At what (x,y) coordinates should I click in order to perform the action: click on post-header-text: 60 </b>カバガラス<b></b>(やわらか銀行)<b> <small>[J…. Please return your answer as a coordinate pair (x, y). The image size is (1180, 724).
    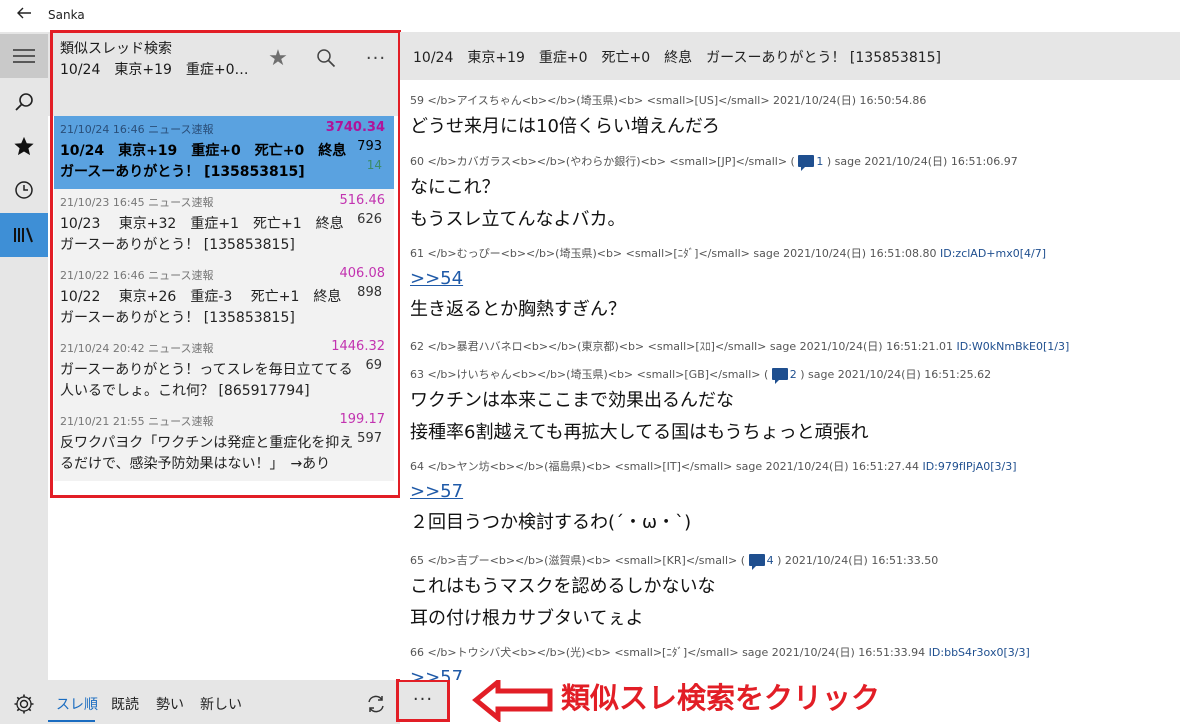
    Looking at the image, I should click on (602, 161).